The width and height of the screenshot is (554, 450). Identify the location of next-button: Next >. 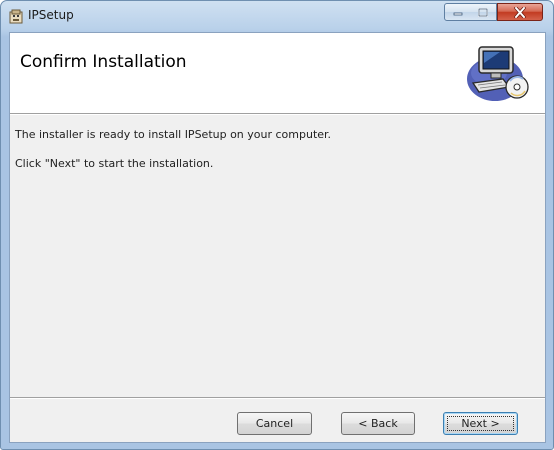
(480, 423).